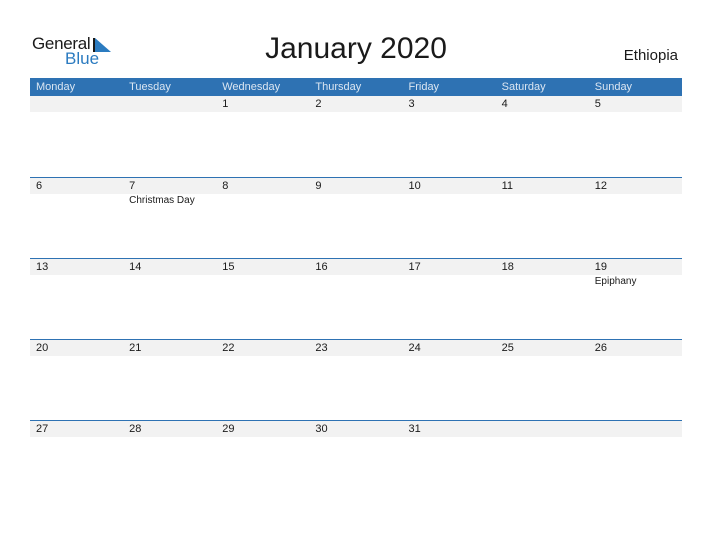 Image resolution: width=712 pixels, height=550 pixels. What do you see at coordinates (507, 348) in the screenshot?
I see `day-number: 25` at bounding box center [507, 348].